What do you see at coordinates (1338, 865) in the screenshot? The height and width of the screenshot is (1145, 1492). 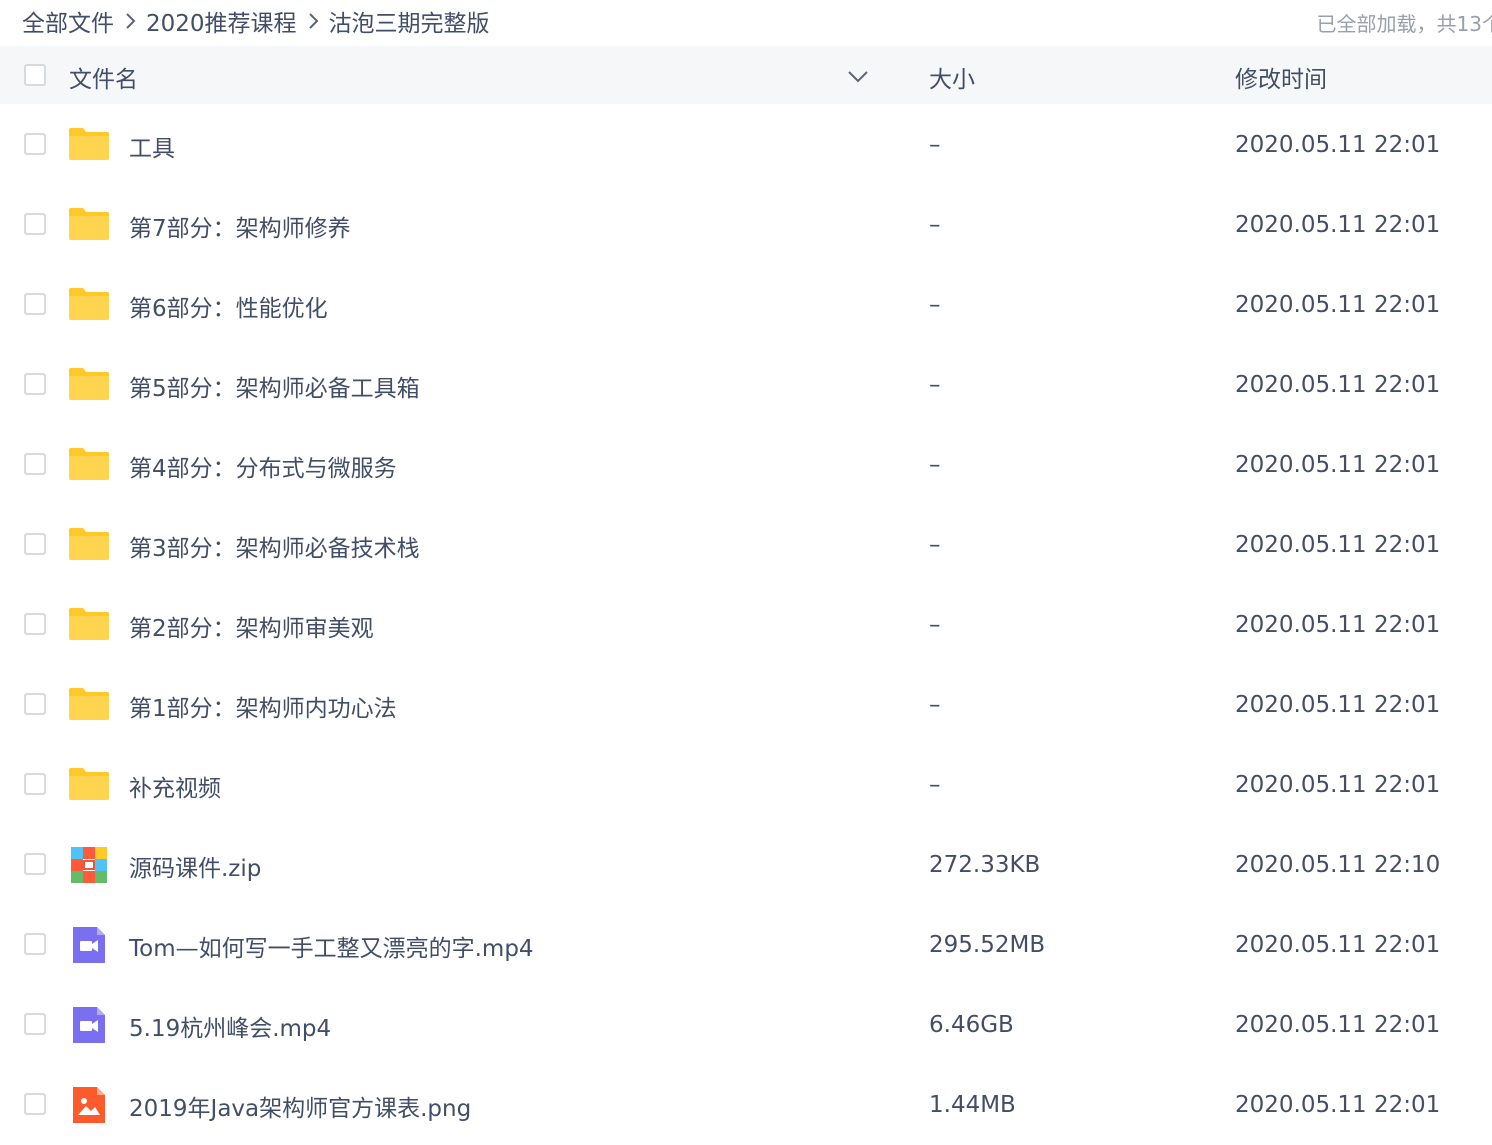 I see `file-modified-time: 2020.05.11 22:10` at bounding box center [1338, 865].